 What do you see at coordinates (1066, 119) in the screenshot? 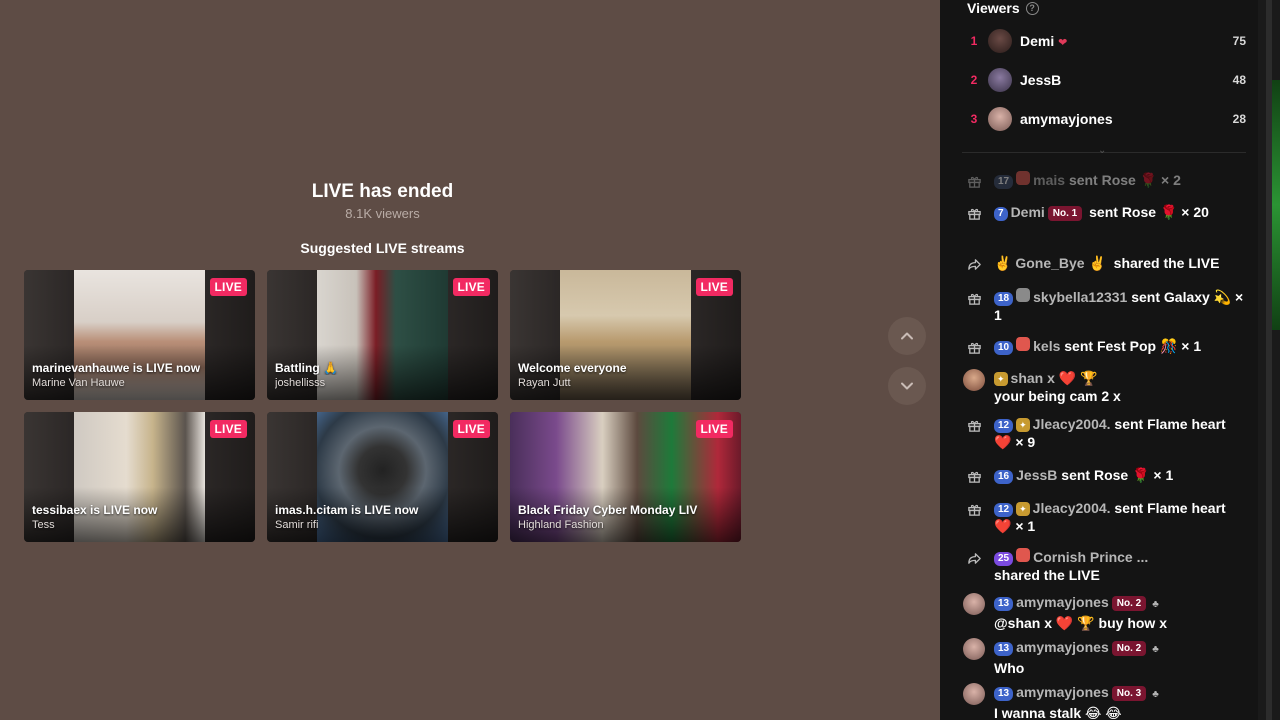
I see `viewer-name: amymayjones` at bounding box center [1066, 119].